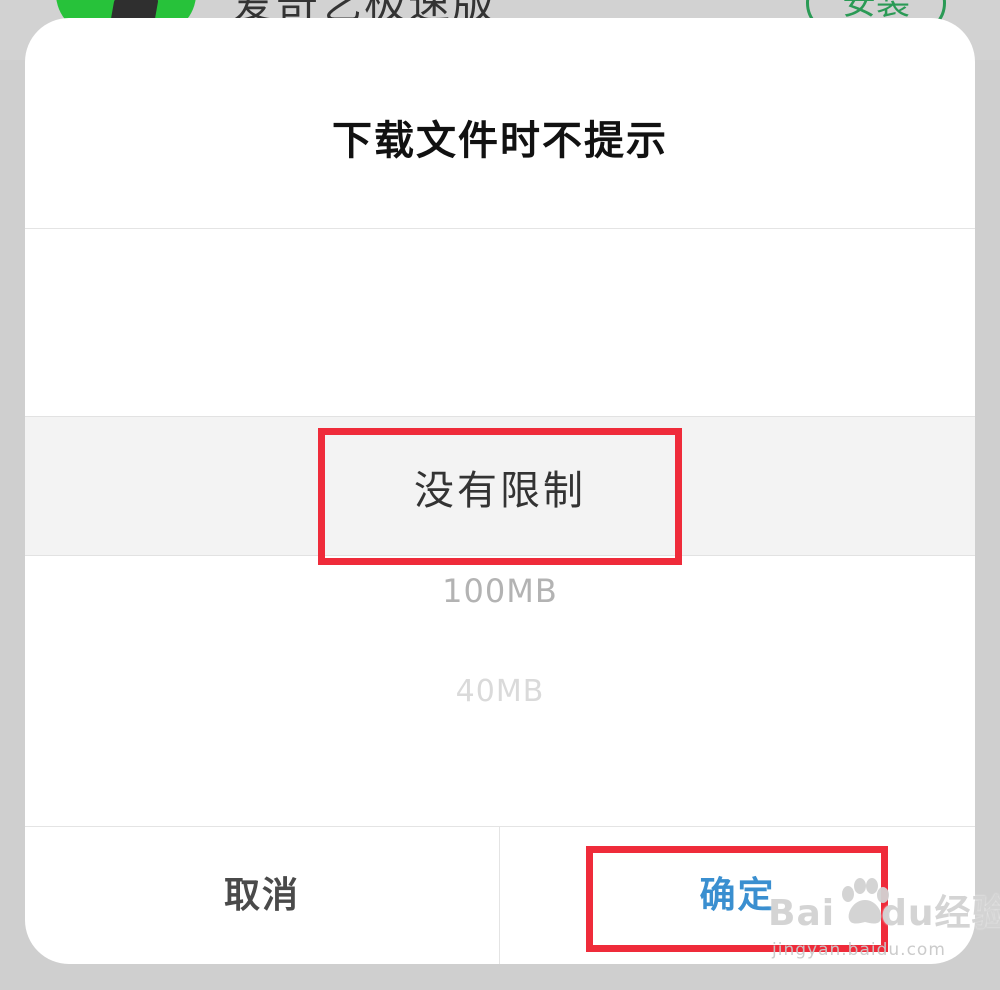 The width and height of the screenshot is (1000, 990). What do you see at coordinates (262, 895) in the screenshot?
I see `cancel-button: 取消` at bounding box center [262, 895].